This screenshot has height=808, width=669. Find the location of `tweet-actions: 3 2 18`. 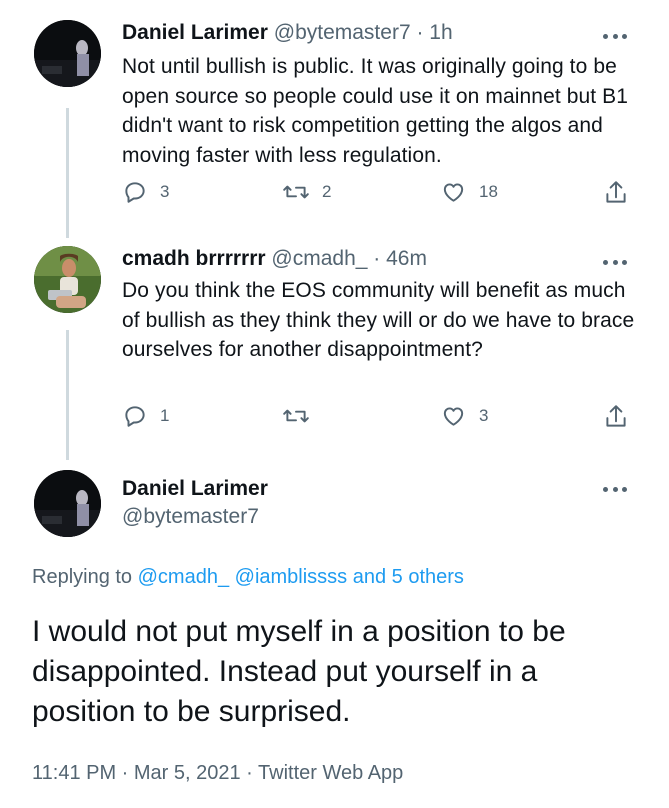

tweet-actions: 3 2 18 is located at coordinates (379, 194).